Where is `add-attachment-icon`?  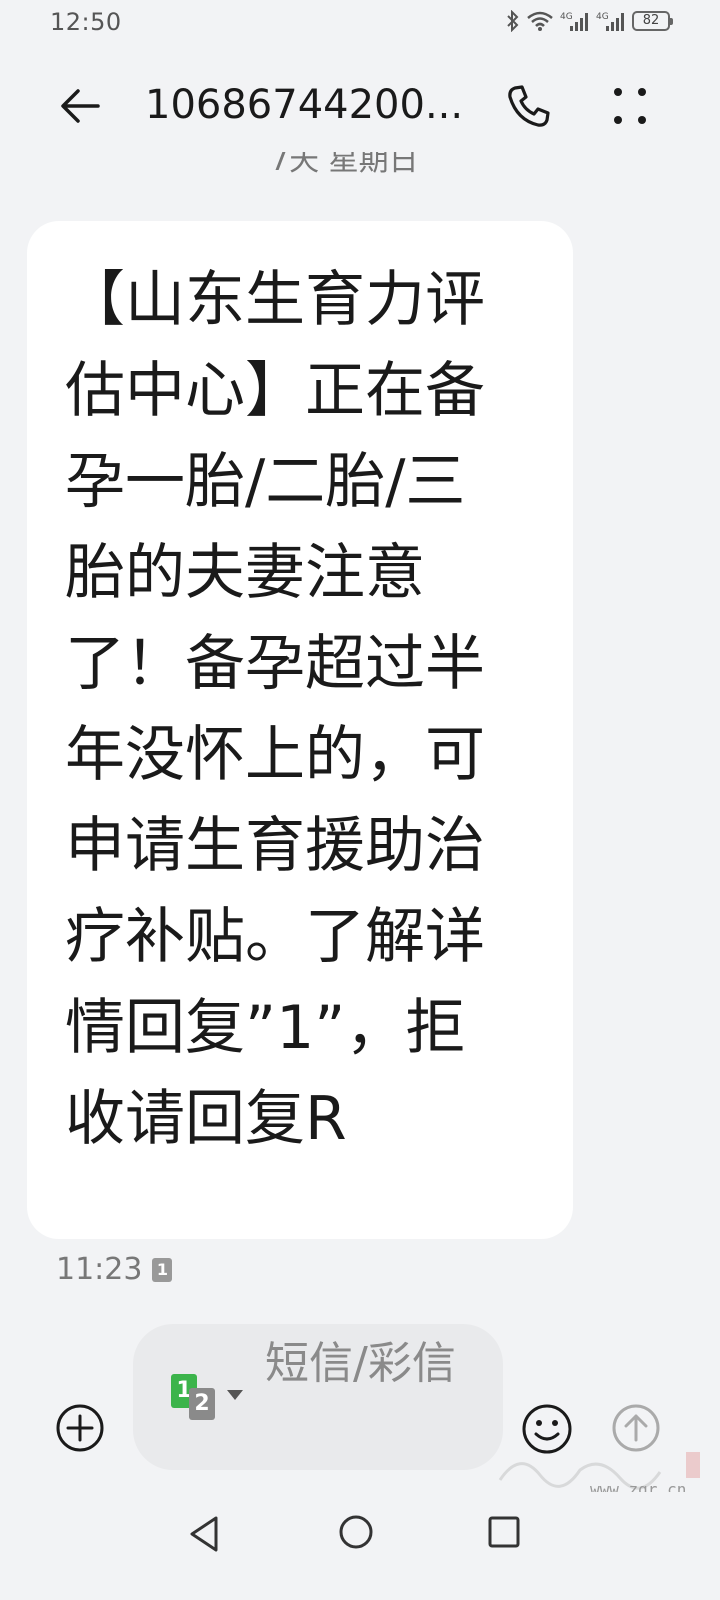 add-attachment-icon is located at coordinates (80, 1428).